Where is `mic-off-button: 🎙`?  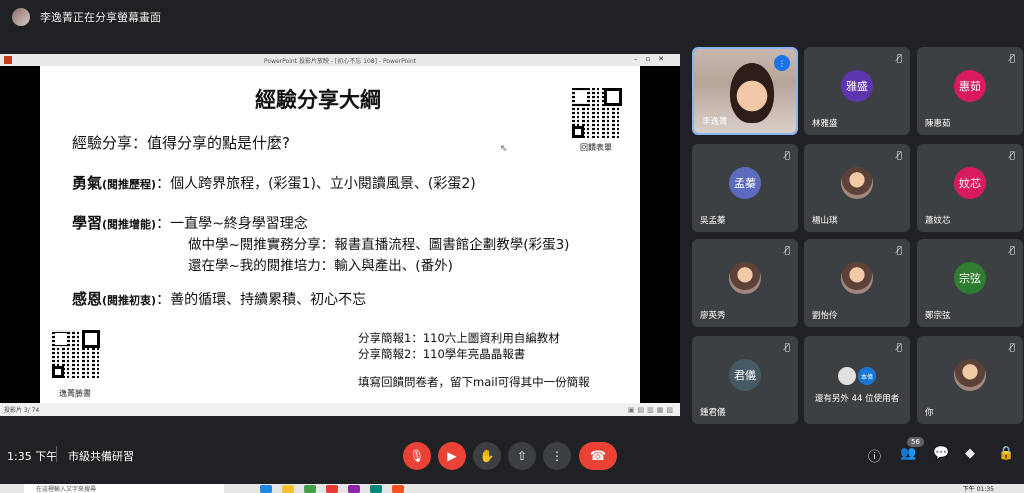
mic-off-button: 🎙 is located at coordinates (417, 456).